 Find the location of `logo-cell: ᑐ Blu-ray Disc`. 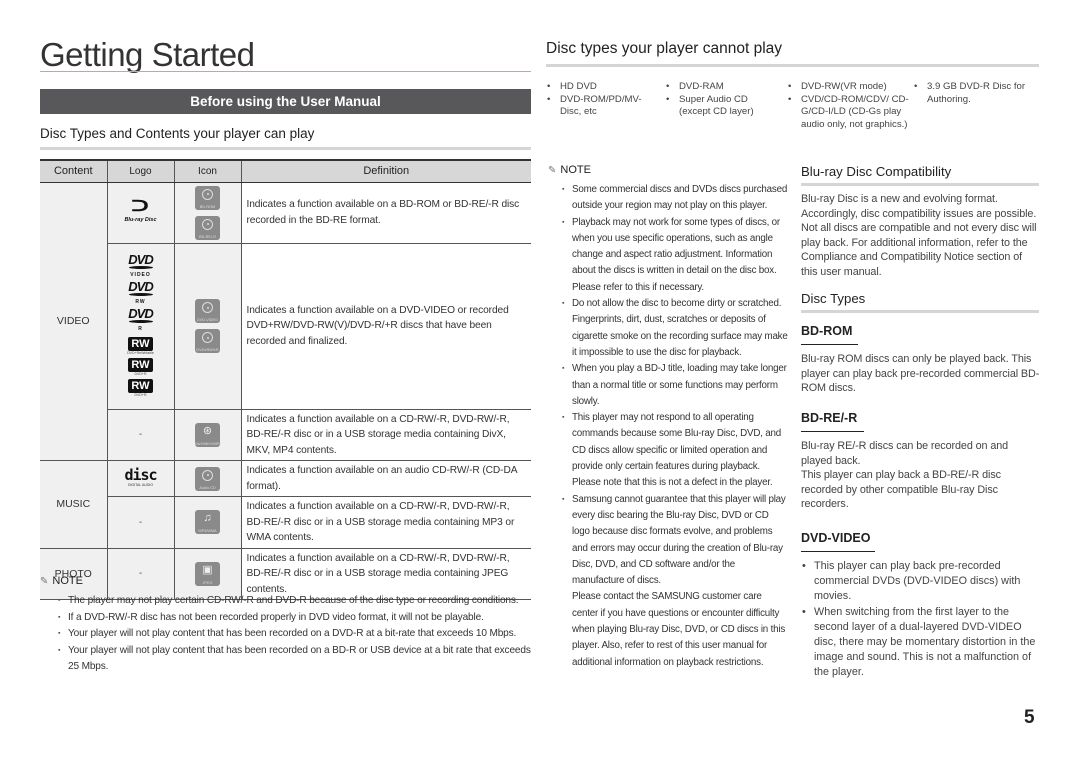

logo-cell: ᑐ Blu-ray Disc is located at coordinates (140, 213).